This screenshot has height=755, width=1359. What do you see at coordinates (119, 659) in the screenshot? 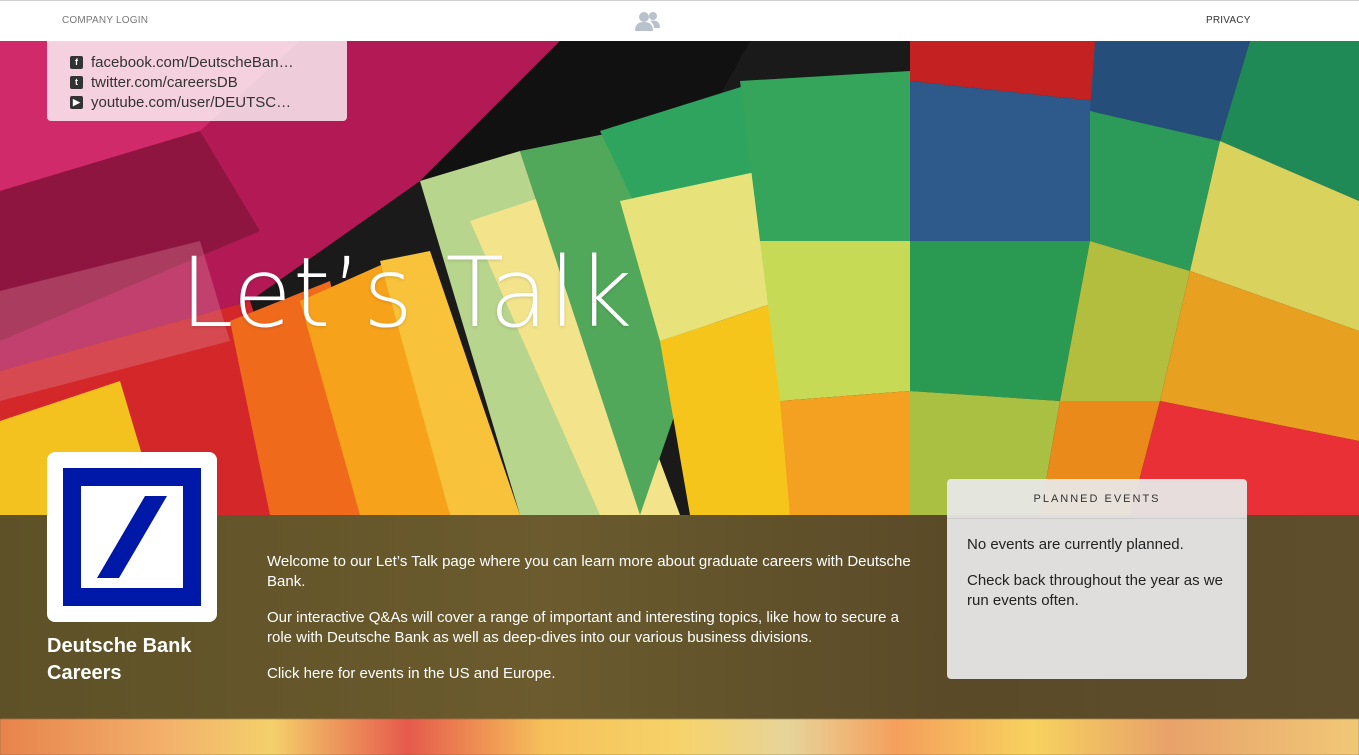
I see `company-name: Deutsche Bank Careers` at bounding box center [119, 659].